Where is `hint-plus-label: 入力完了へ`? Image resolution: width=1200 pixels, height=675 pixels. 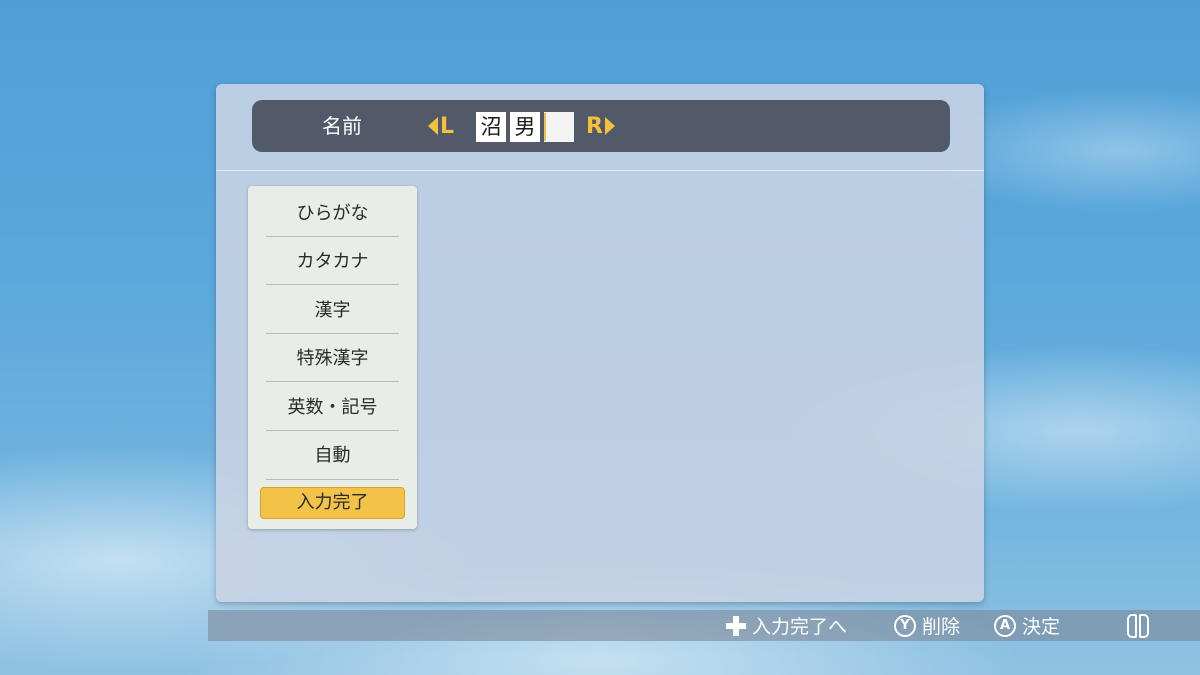
hint-plus-label: 入力完了へ is located at coordinates (800, 627).